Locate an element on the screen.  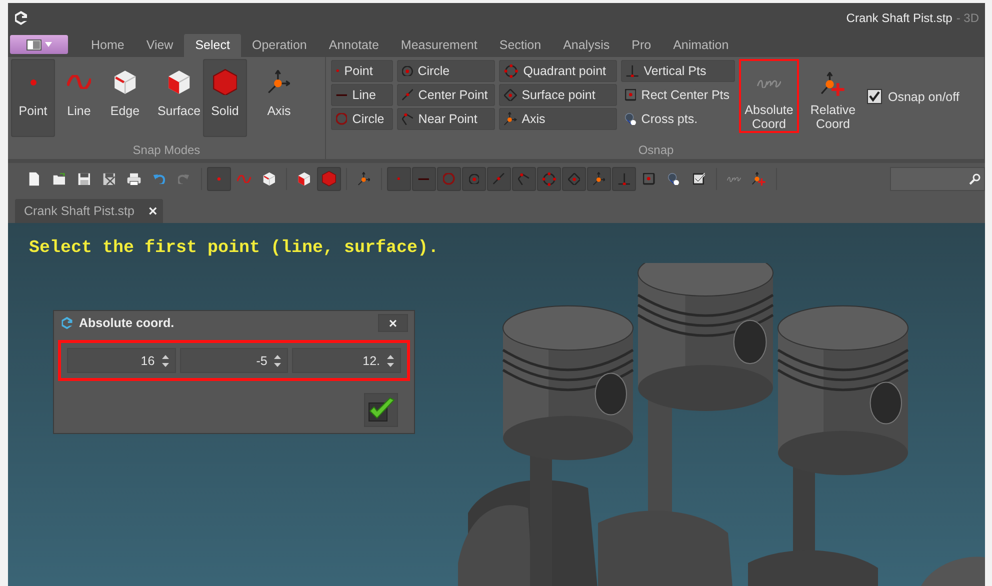
group-label: Osnap is located at coordinates (656, 150).